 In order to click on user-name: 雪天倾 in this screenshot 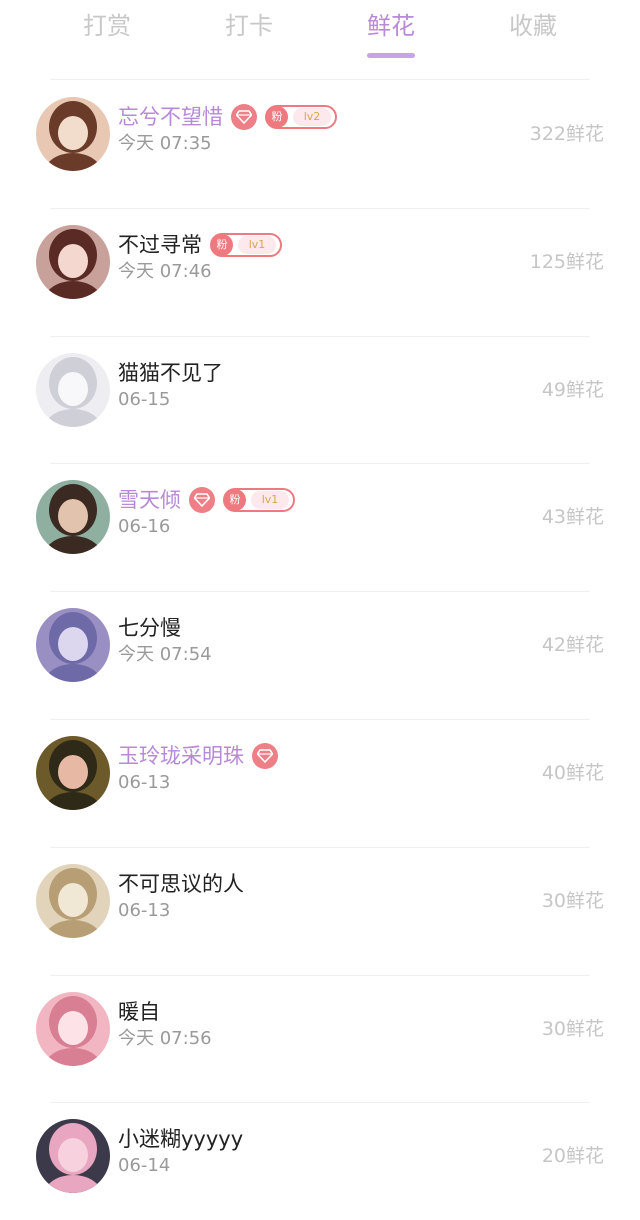, I will do `click(149, 500)`.